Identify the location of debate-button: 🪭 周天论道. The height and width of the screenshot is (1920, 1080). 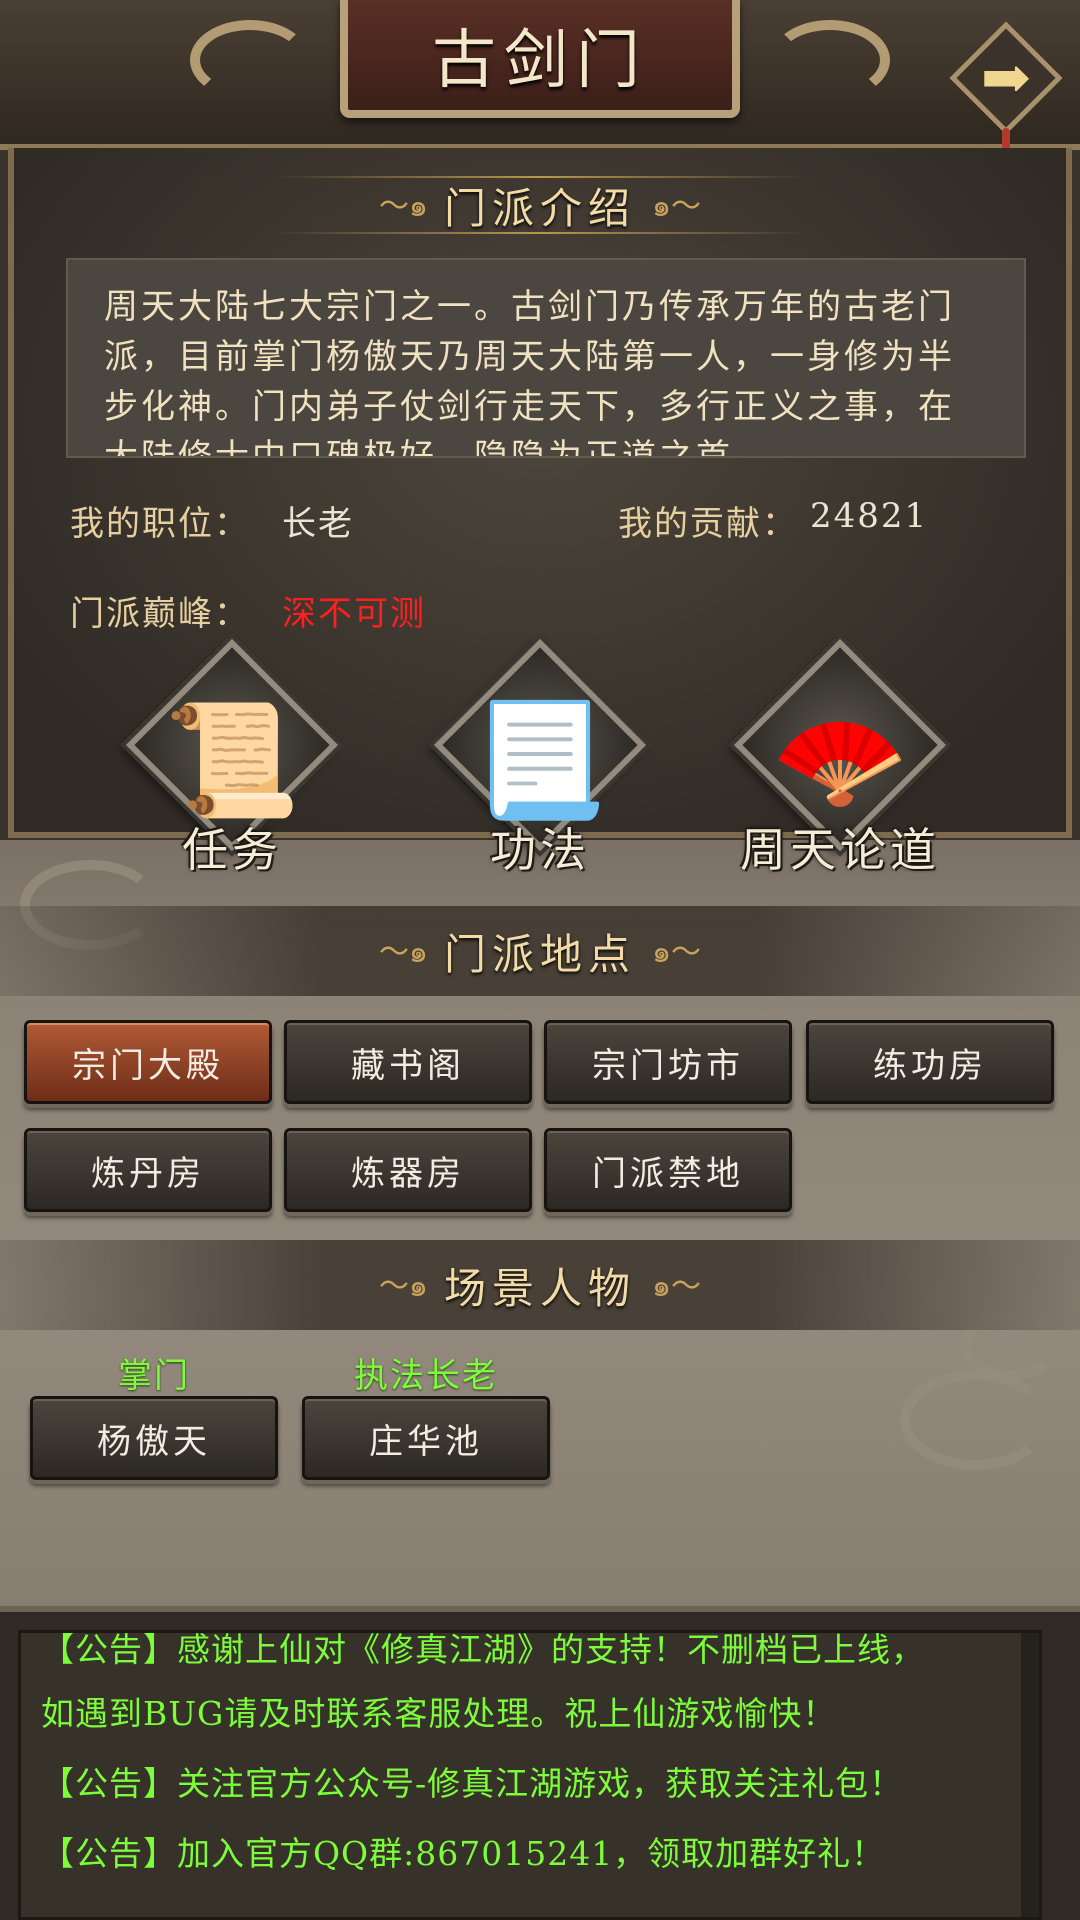
(840, 764).